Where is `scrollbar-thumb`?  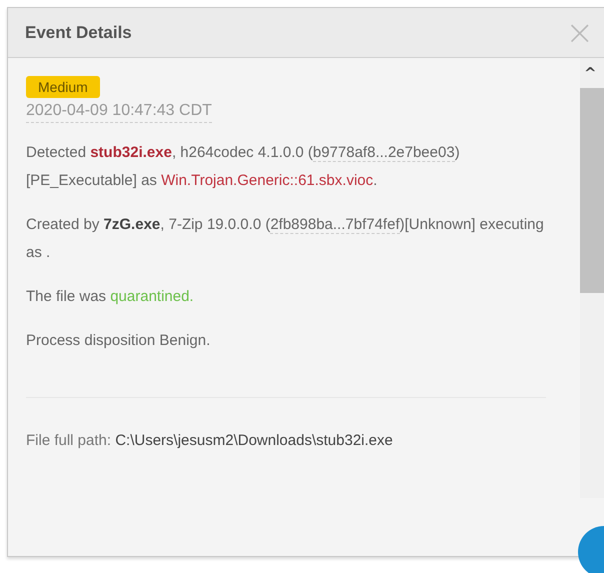
scrollbar-thumb is located at coordinates (592, 190).